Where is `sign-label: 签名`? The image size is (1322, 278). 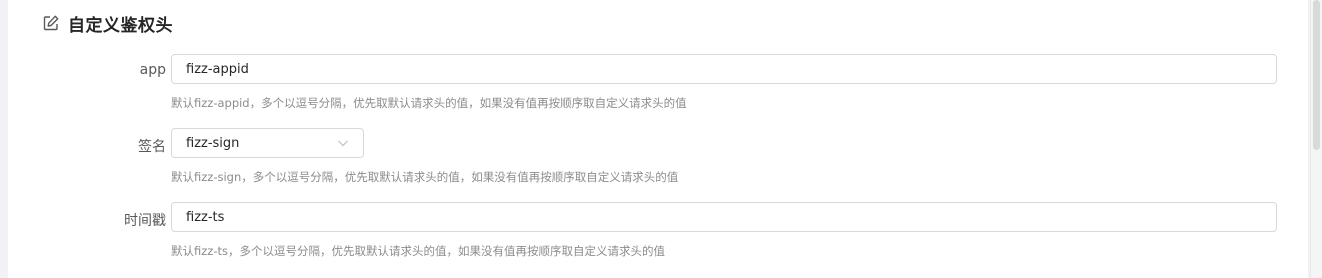 sign-label: 签名 is located at coordinates (152, 147).